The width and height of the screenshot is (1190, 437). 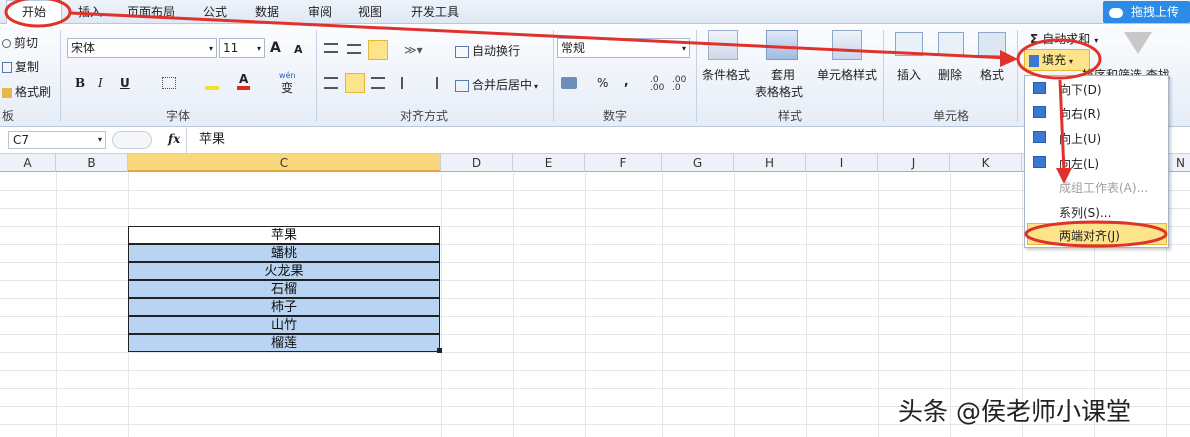 What do you see at coordinates (1014, 411) in the screenshot?
I see `watermark-text: 头条 @侯老师小课堂` at bounding box center [1014, 411].